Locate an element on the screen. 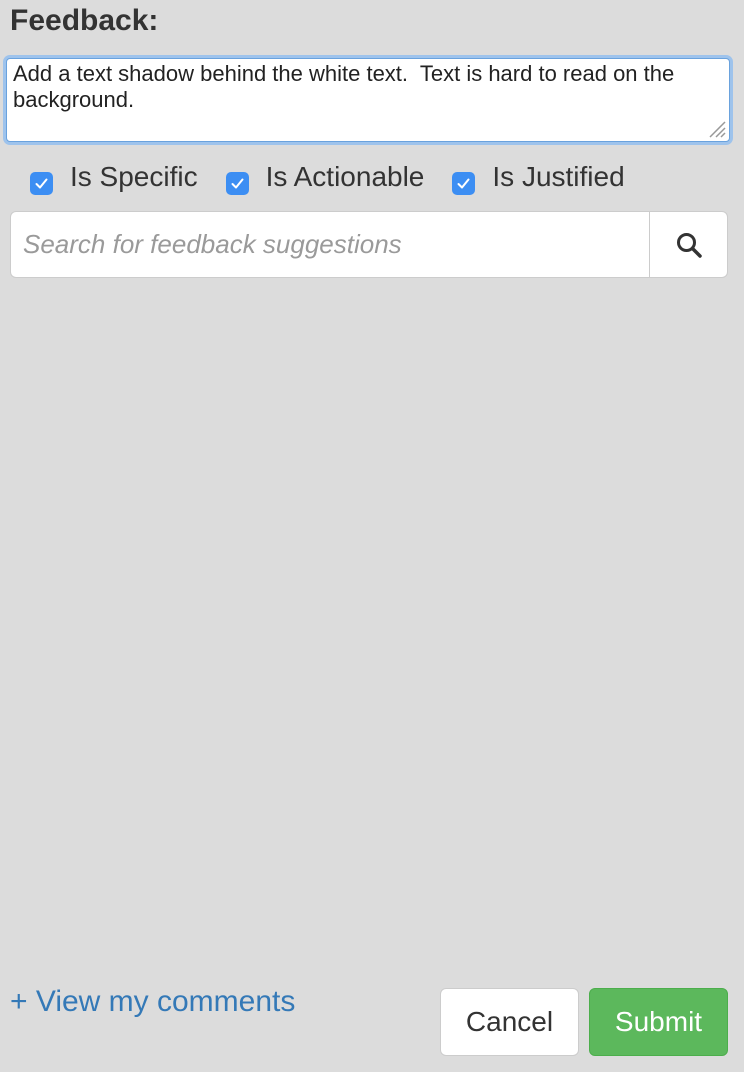 The image size is (744, 1072). is-specific-label: Is Specific is located at coordinates (134, 176).